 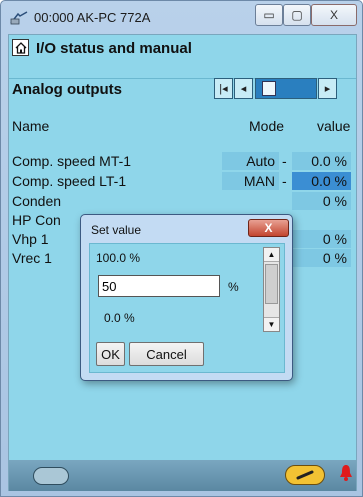 I want to click on next-page-icon: ▸, so click(x=327, y=89).